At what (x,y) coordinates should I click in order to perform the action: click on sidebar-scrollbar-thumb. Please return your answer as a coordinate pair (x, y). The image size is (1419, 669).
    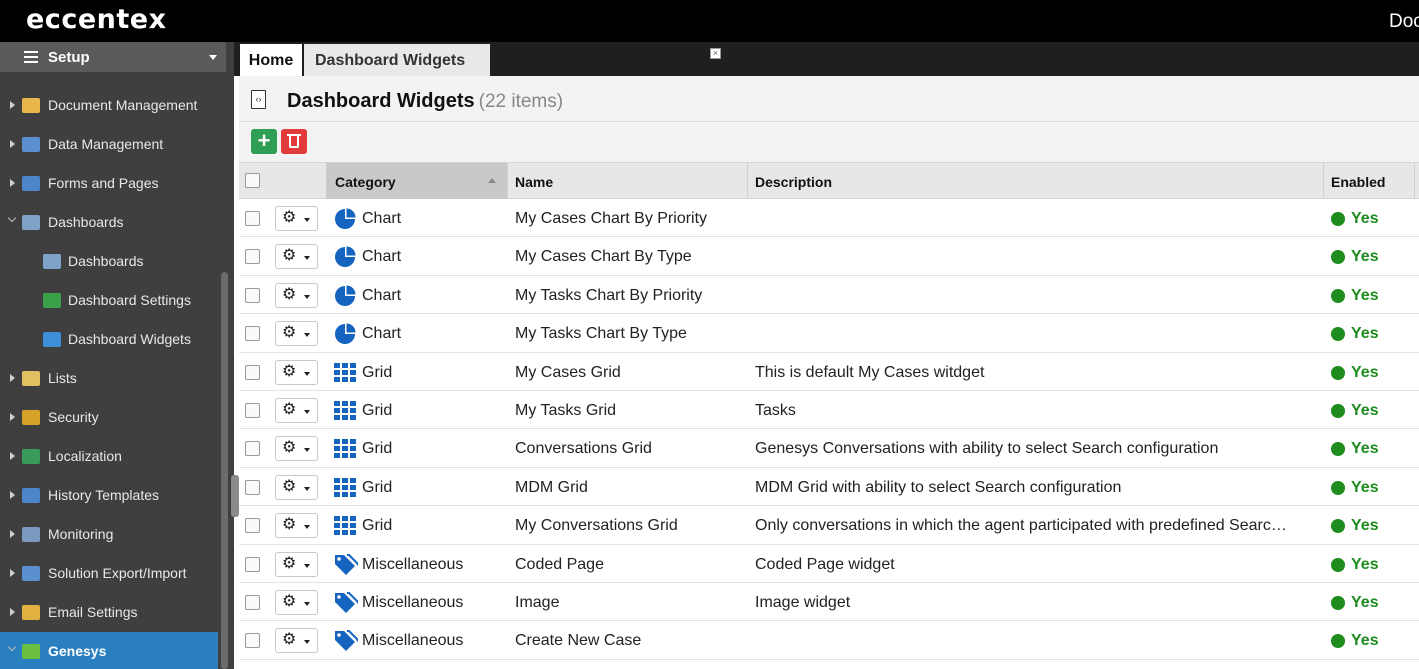
    Looking at the image, I should click on (224, 470).